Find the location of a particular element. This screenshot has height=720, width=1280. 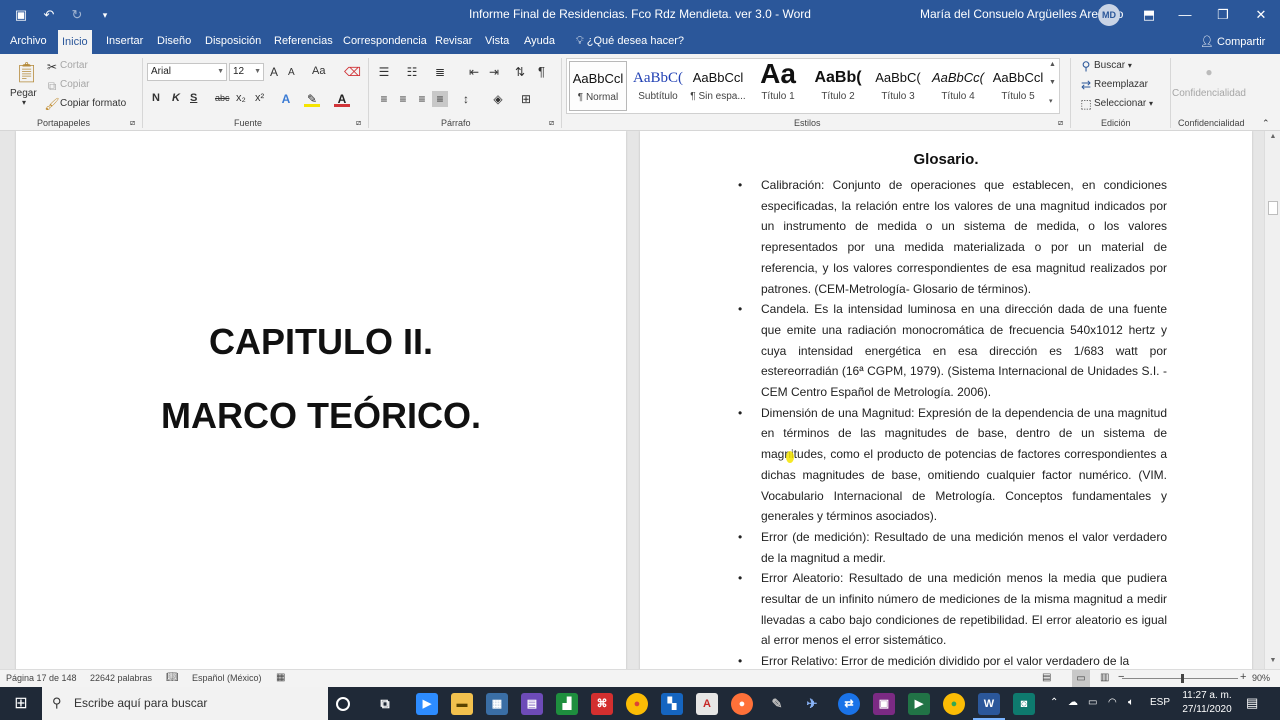

proofing-icon: 📖︎ is located at coordinates (172, 677).